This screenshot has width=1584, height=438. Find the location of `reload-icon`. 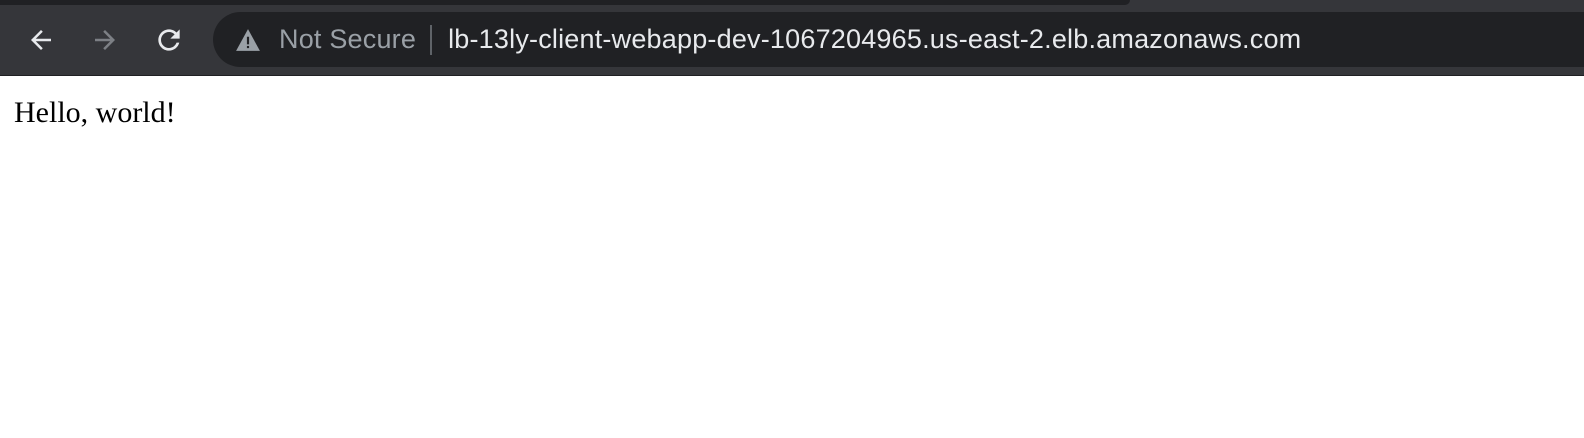

reload-icon is located at coordinates (169, 40).